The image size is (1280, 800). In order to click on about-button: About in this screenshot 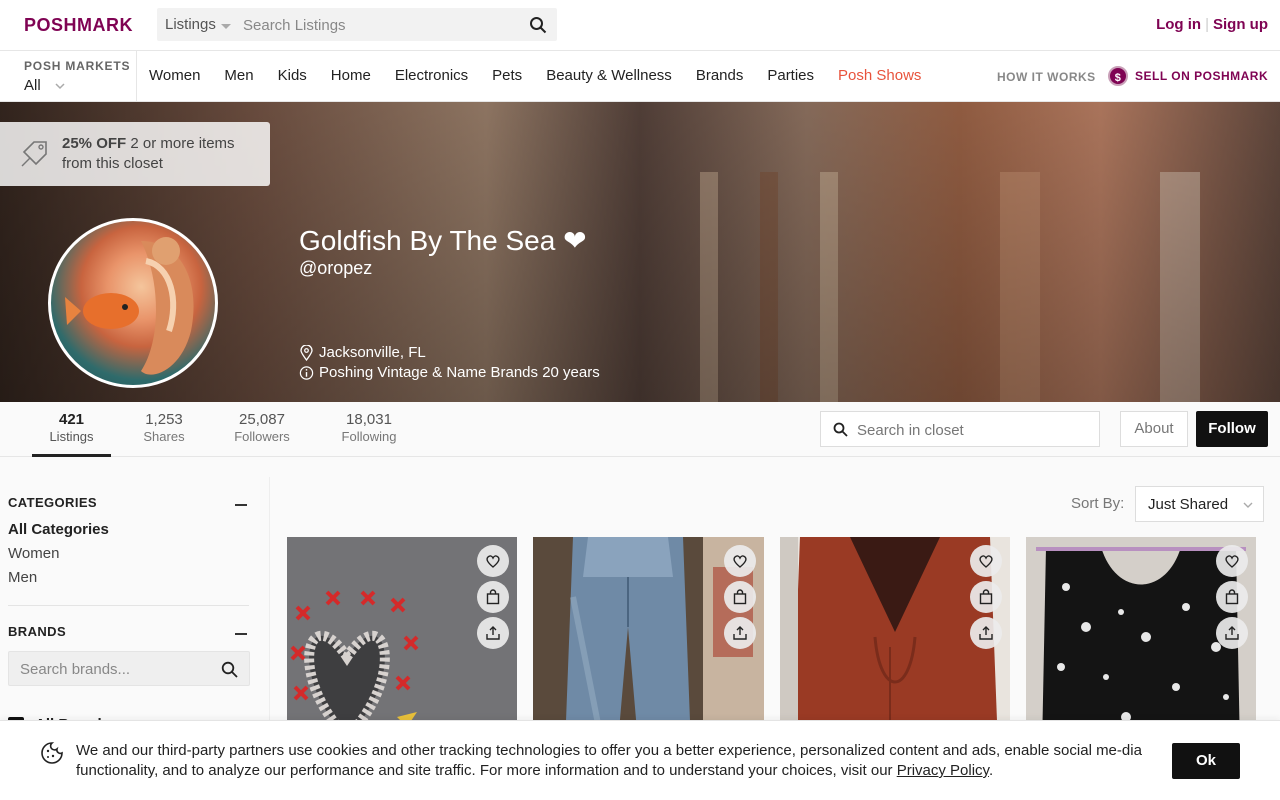, I will do `click(1154, 429)`.